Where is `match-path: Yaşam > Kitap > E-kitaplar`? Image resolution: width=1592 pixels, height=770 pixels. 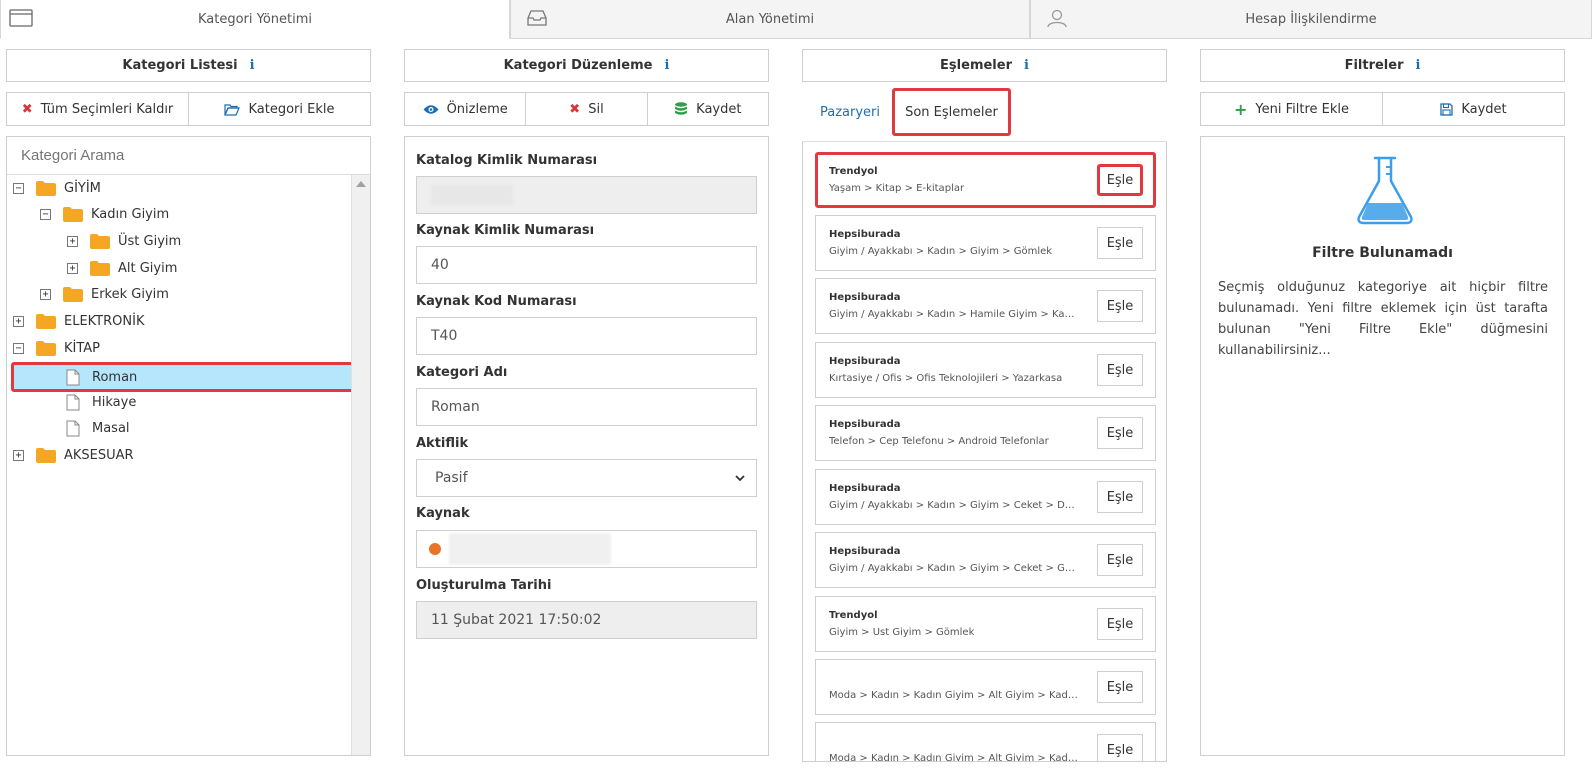 match-path: Yaşam > Kitap > E-kitaplar is located at coordinates (897, 188).